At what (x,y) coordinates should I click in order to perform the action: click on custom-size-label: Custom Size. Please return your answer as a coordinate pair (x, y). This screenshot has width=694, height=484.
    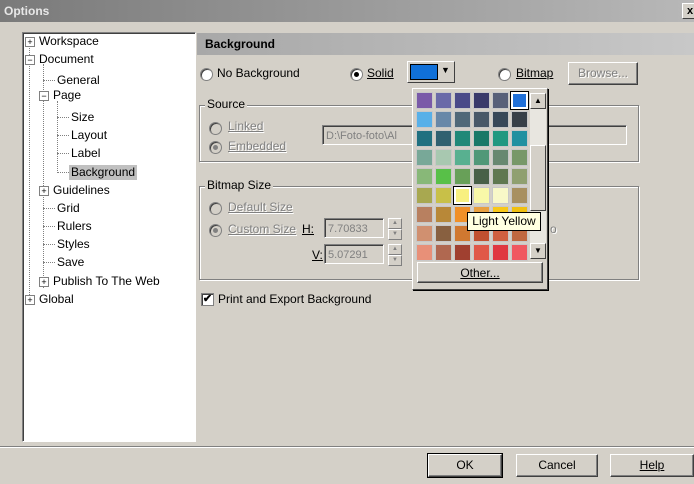
    Looking at the image, I should click on (262, 229).